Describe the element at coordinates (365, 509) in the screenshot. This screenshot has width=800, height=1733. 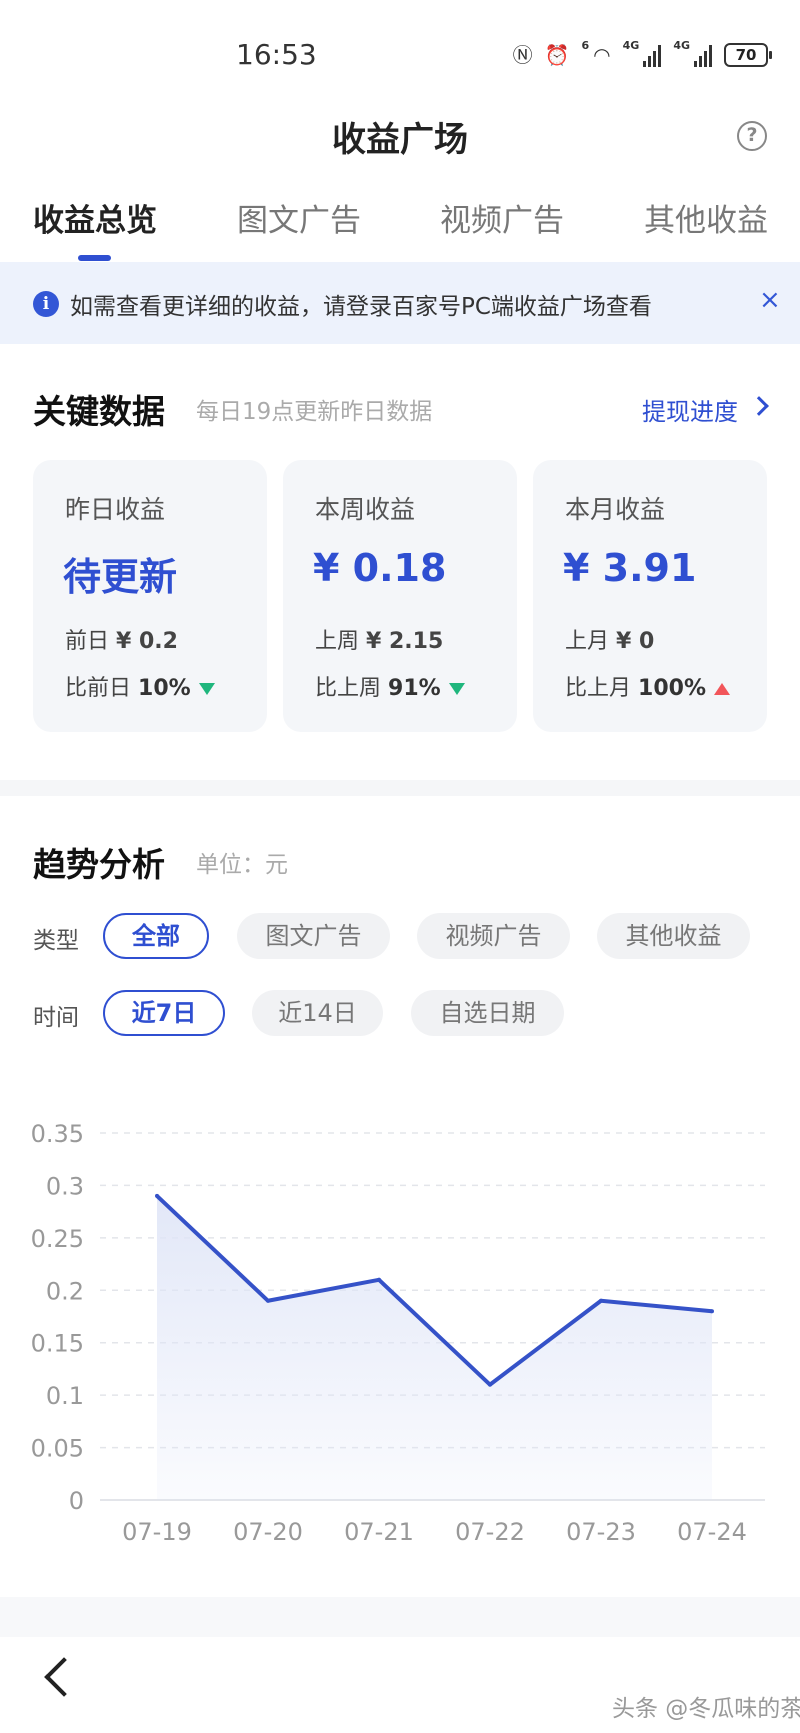
I see `card-label: 本周收益` at that location.